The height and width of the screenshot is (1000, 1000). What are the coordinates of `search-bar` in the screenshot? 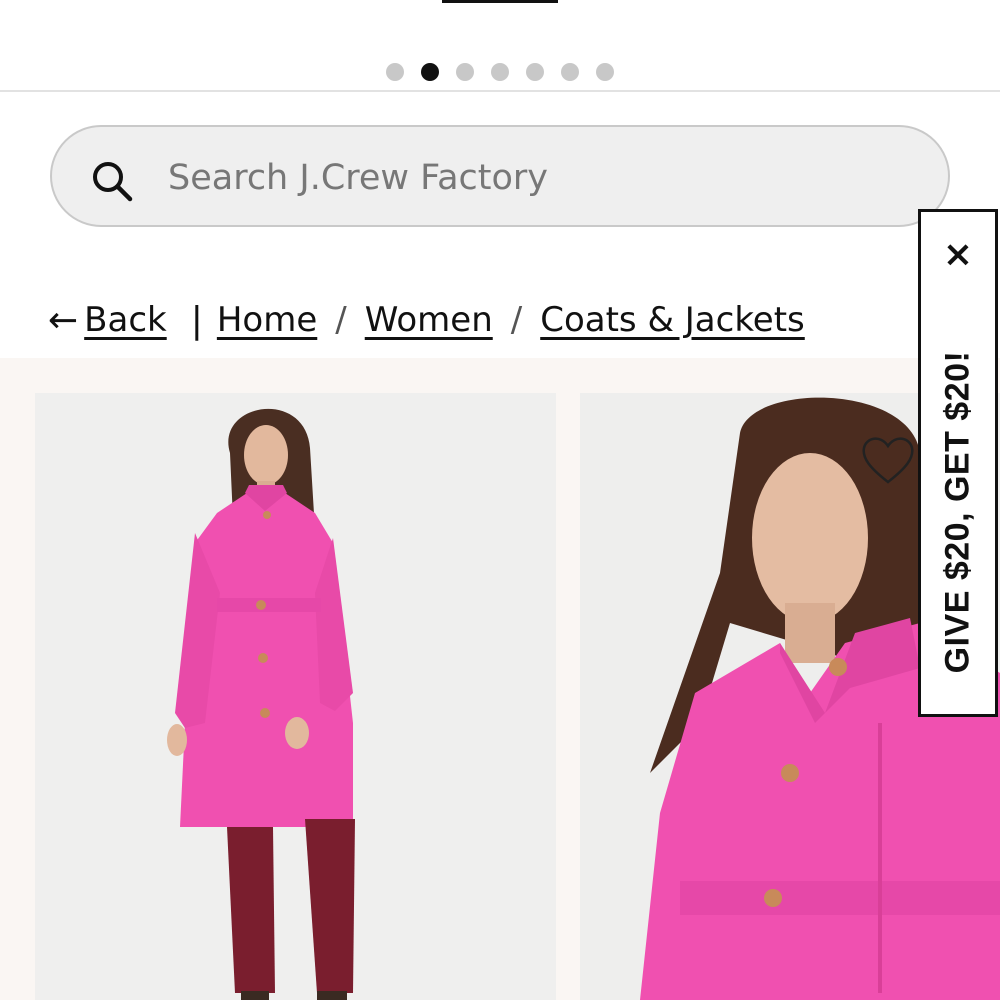 It's located at (500, 176).